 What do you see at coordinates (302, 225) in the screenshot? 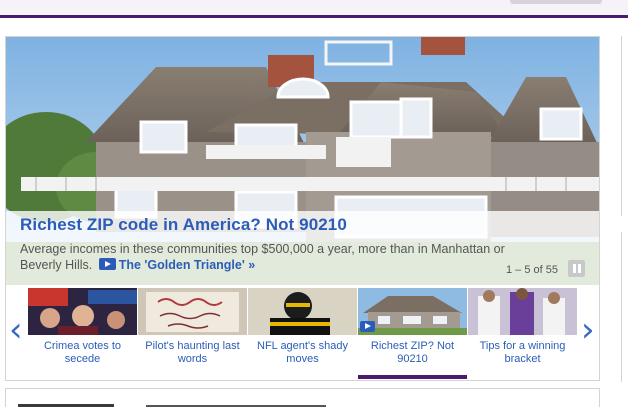
I see `slide-headline-link: Richest ZIP code in America? Not 90210` at bounding box center [302, 225].